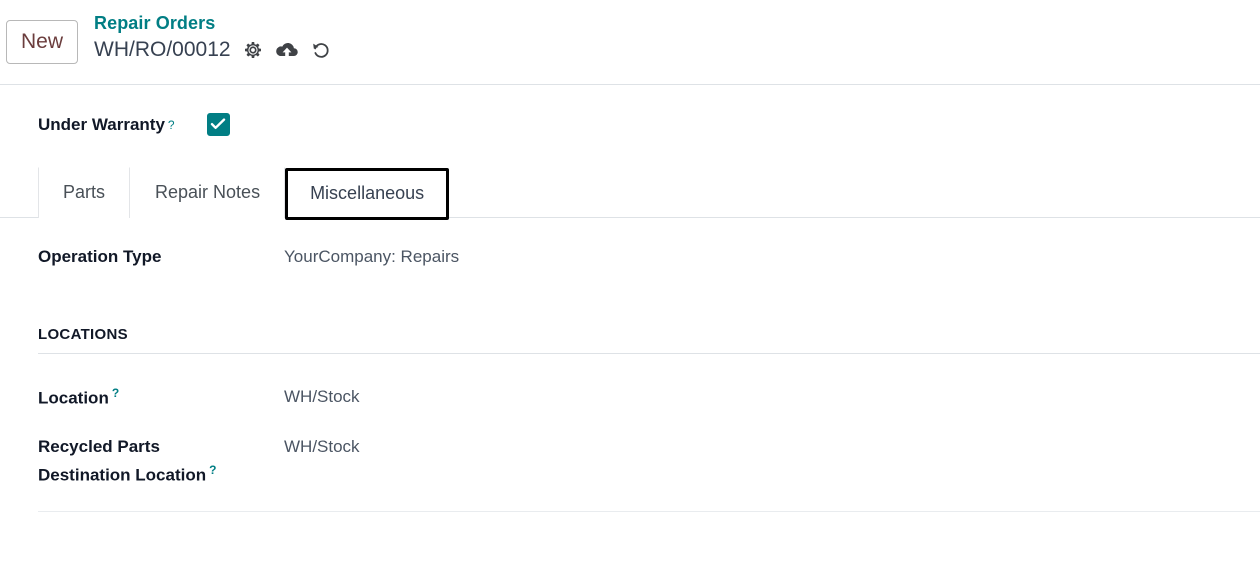 Image resolution: width=1260 pixels, height=564 pixels. Describe the element at coordinates (161, 461) in the screenshot. I see `recycled-destination-label: Recycled Parts Destination Location?` at that location.